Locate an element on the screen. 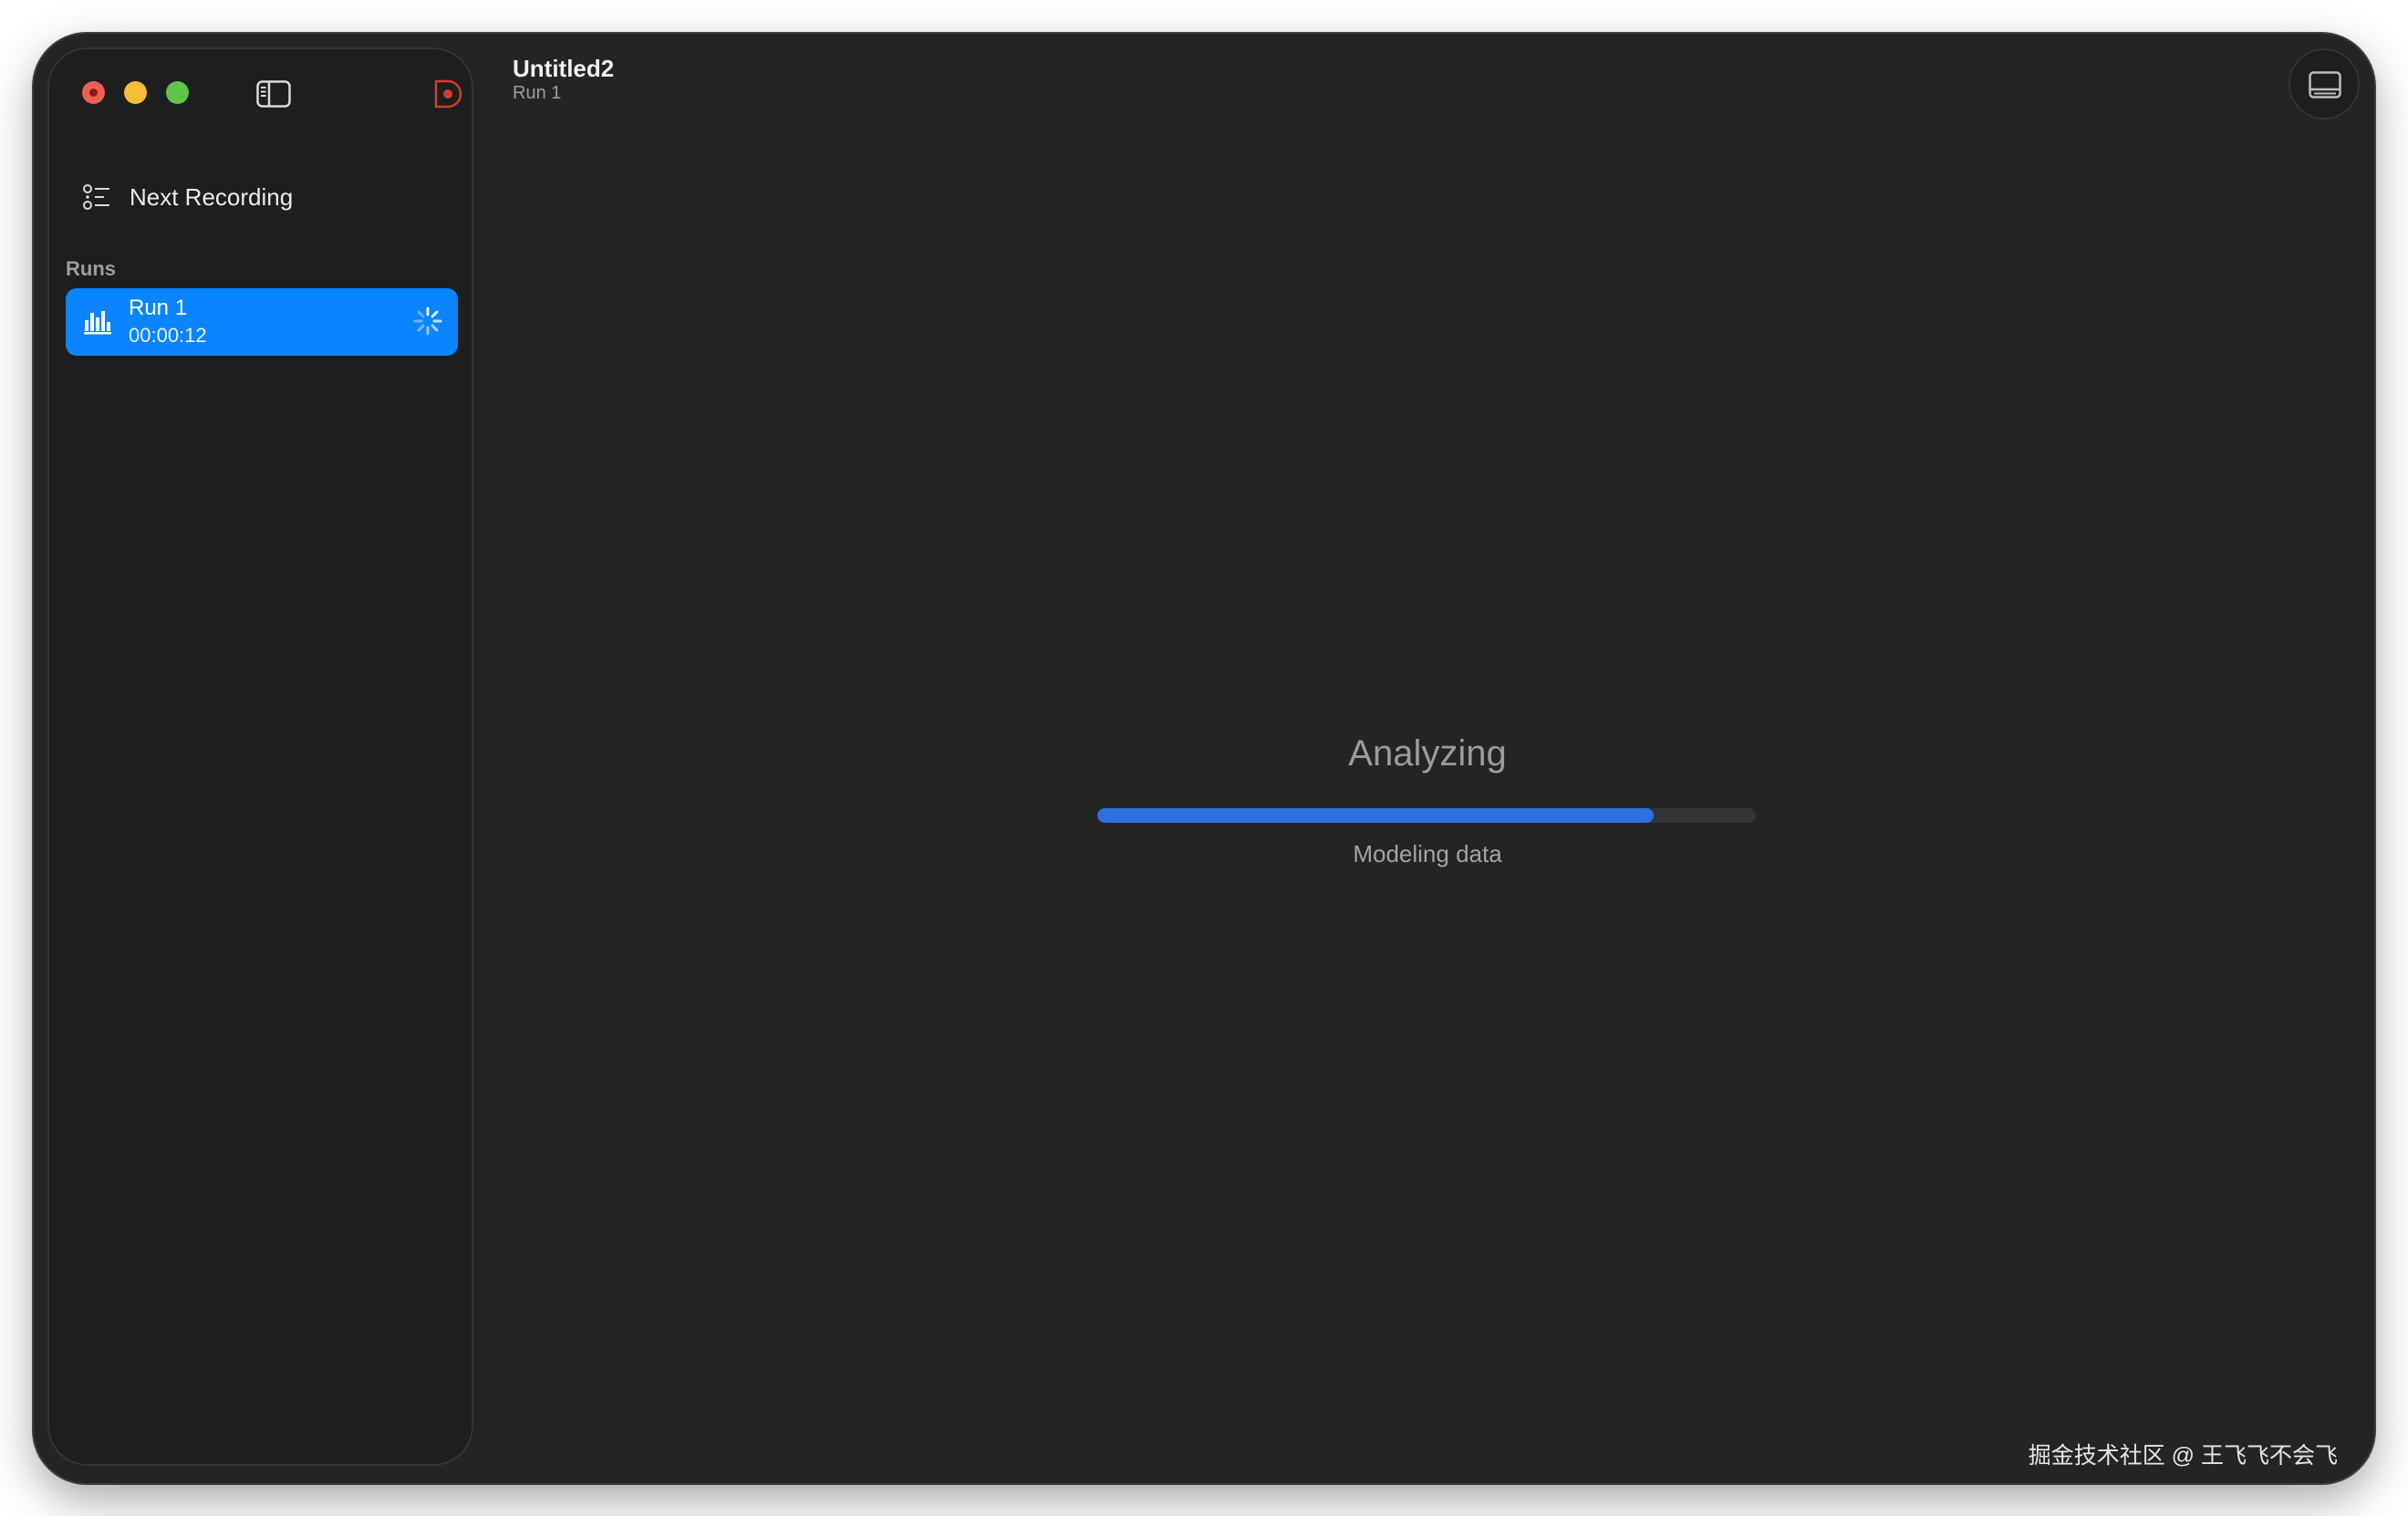 This screenshot has height=1516, width=2408. document-title: Untitled2 is located at coordinates (564, 68).